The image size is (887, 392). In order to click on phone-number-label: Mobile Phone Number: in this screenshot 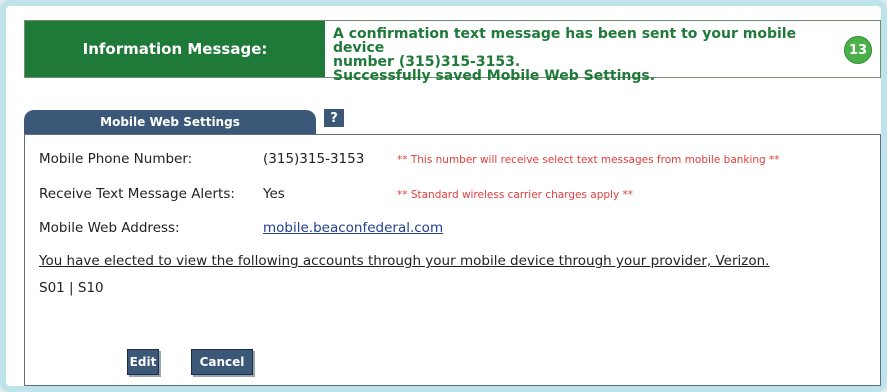, I will do `click(116, 159)`.